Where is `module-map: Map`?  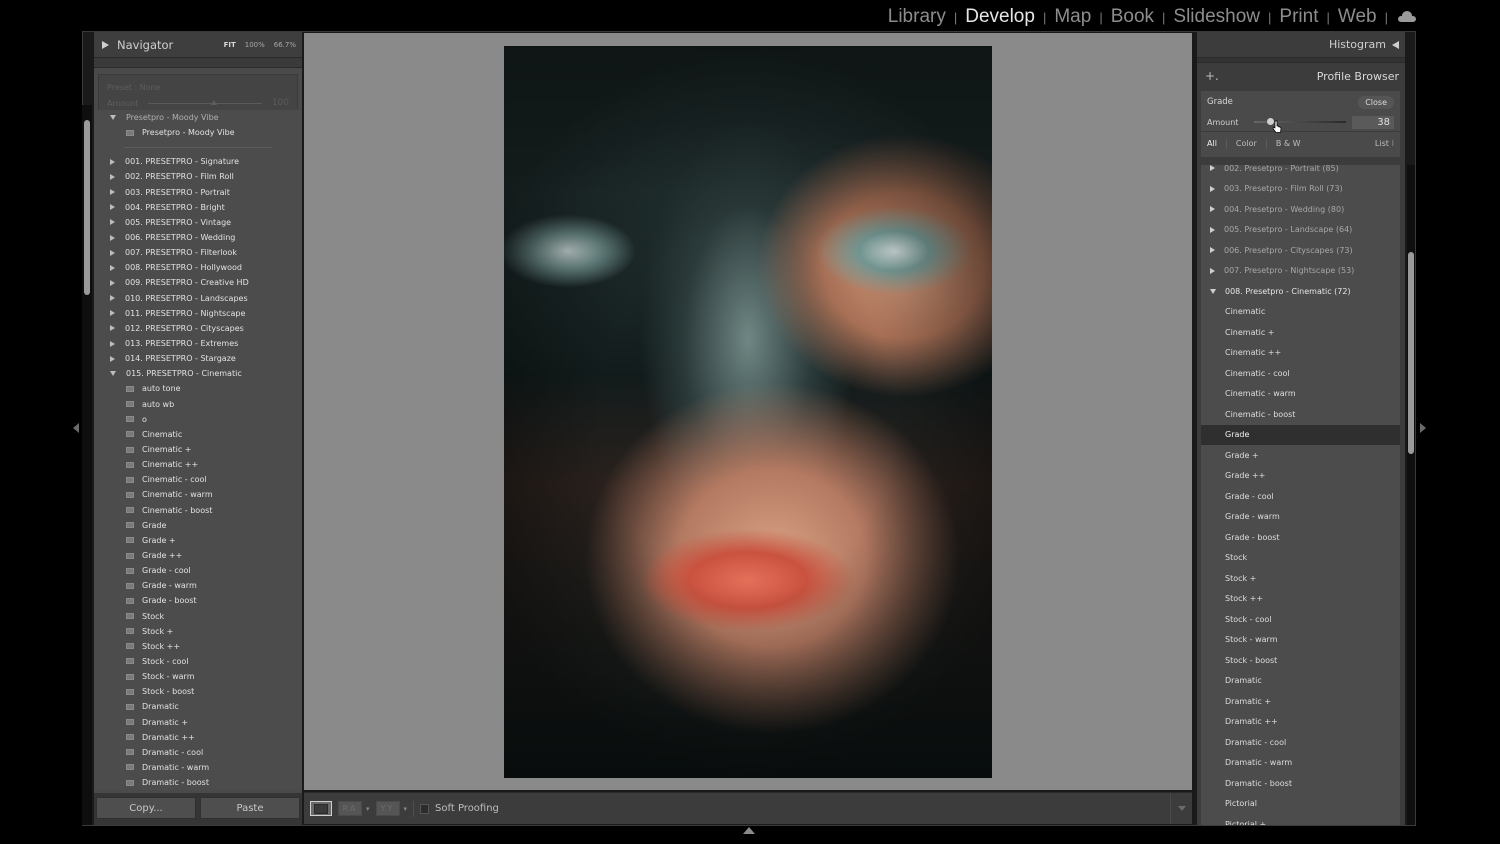 module-map: Map is located at coordinates (1072, 17).